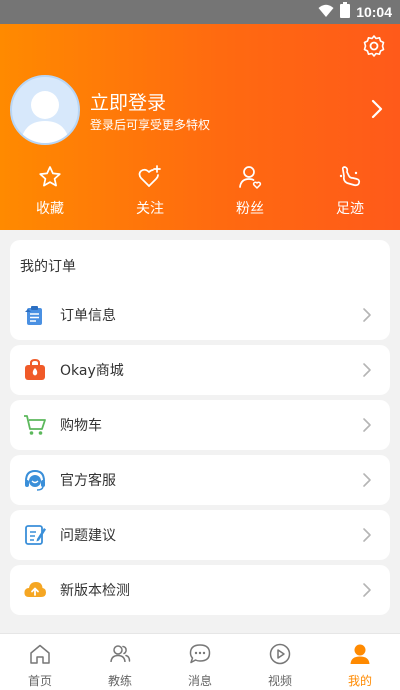 The image size is (400, 690). What do you see at coordinates (50, 176) in the screenshot?
I see `star-icon` at bounding box center [50, 176].